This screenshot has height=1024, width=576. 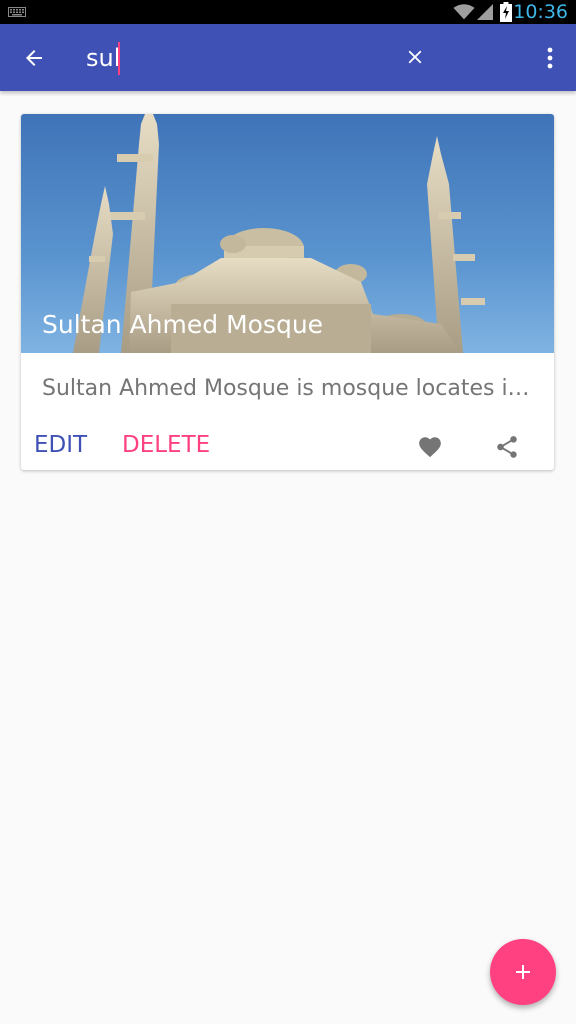 What do you see at coordinates (507, 447) in the screenshot?
I see `share-icon` at bounding box center [507, 447].